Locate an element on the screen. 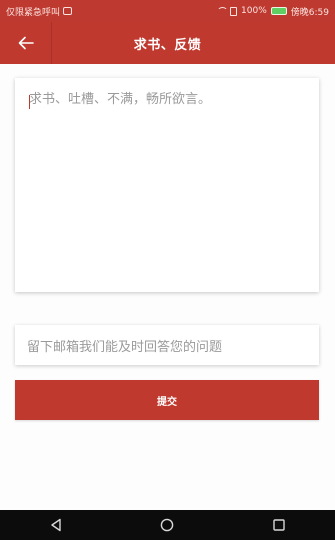 The image size is (335, 540). page-title: 求书、反馈 is located at coordinates (167, 45).